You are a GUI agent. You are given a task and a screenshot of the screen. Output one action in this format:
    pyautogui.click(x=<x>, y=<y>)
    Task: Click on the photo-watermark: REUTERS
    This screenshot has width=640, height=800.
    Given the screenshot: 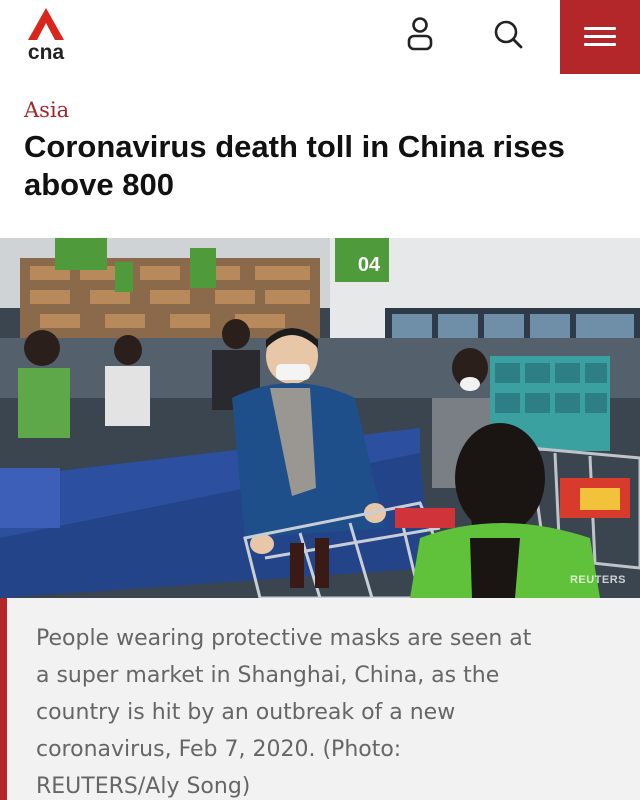 What is the action you would take?
    pyautogui.click(x=597, y=580)
    